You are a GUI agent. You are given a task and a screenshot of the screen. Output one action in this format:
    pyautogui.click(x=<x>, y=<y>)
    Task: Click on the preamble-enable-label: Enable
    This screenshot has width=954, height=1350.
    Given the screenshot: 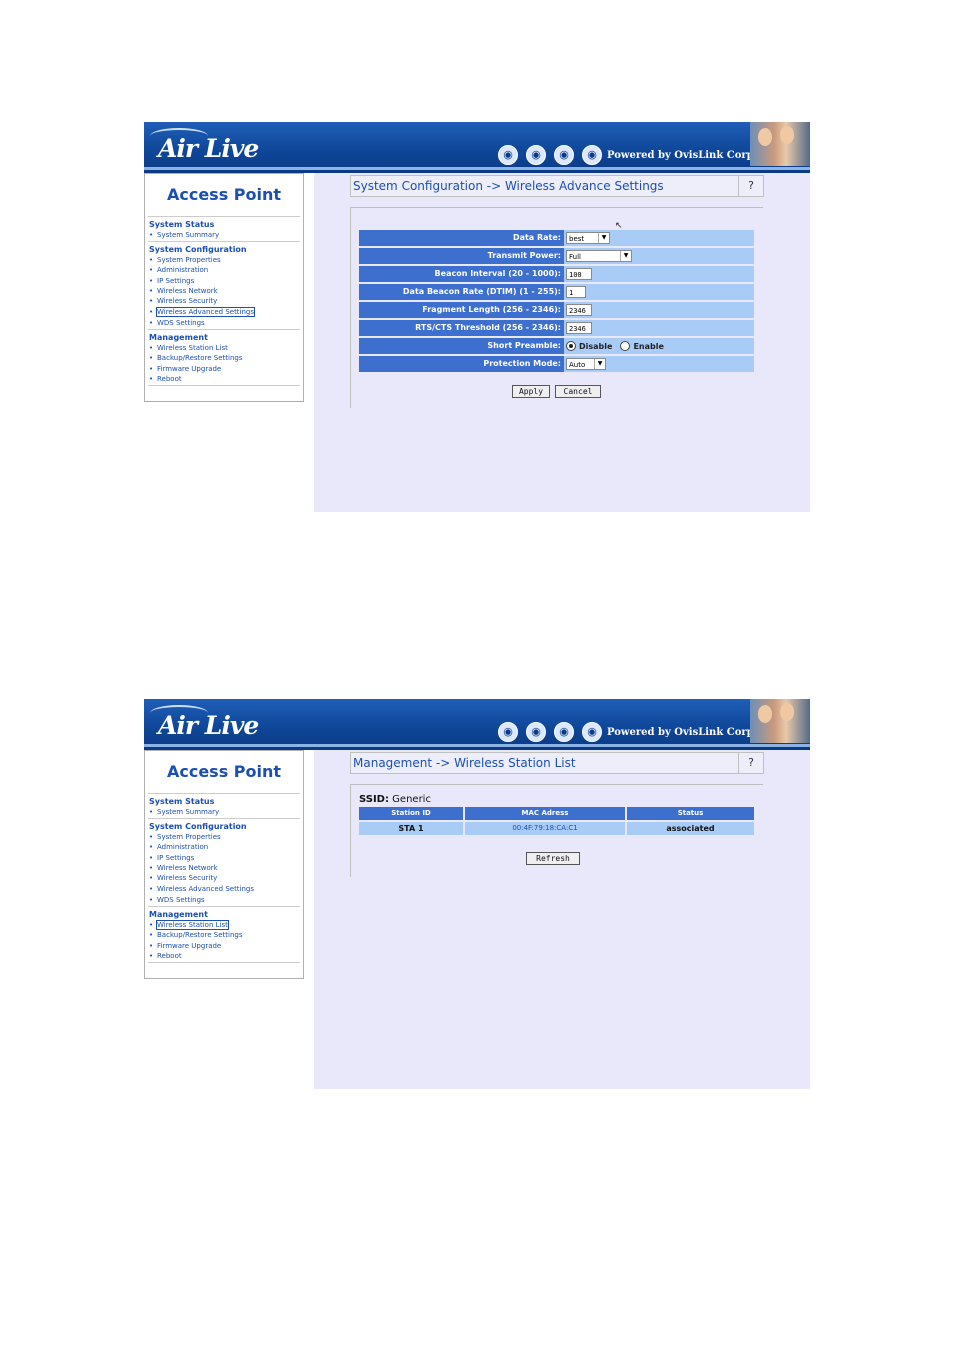 What is the action you would take?
    pyautogui.click(x=648, y=346)
    